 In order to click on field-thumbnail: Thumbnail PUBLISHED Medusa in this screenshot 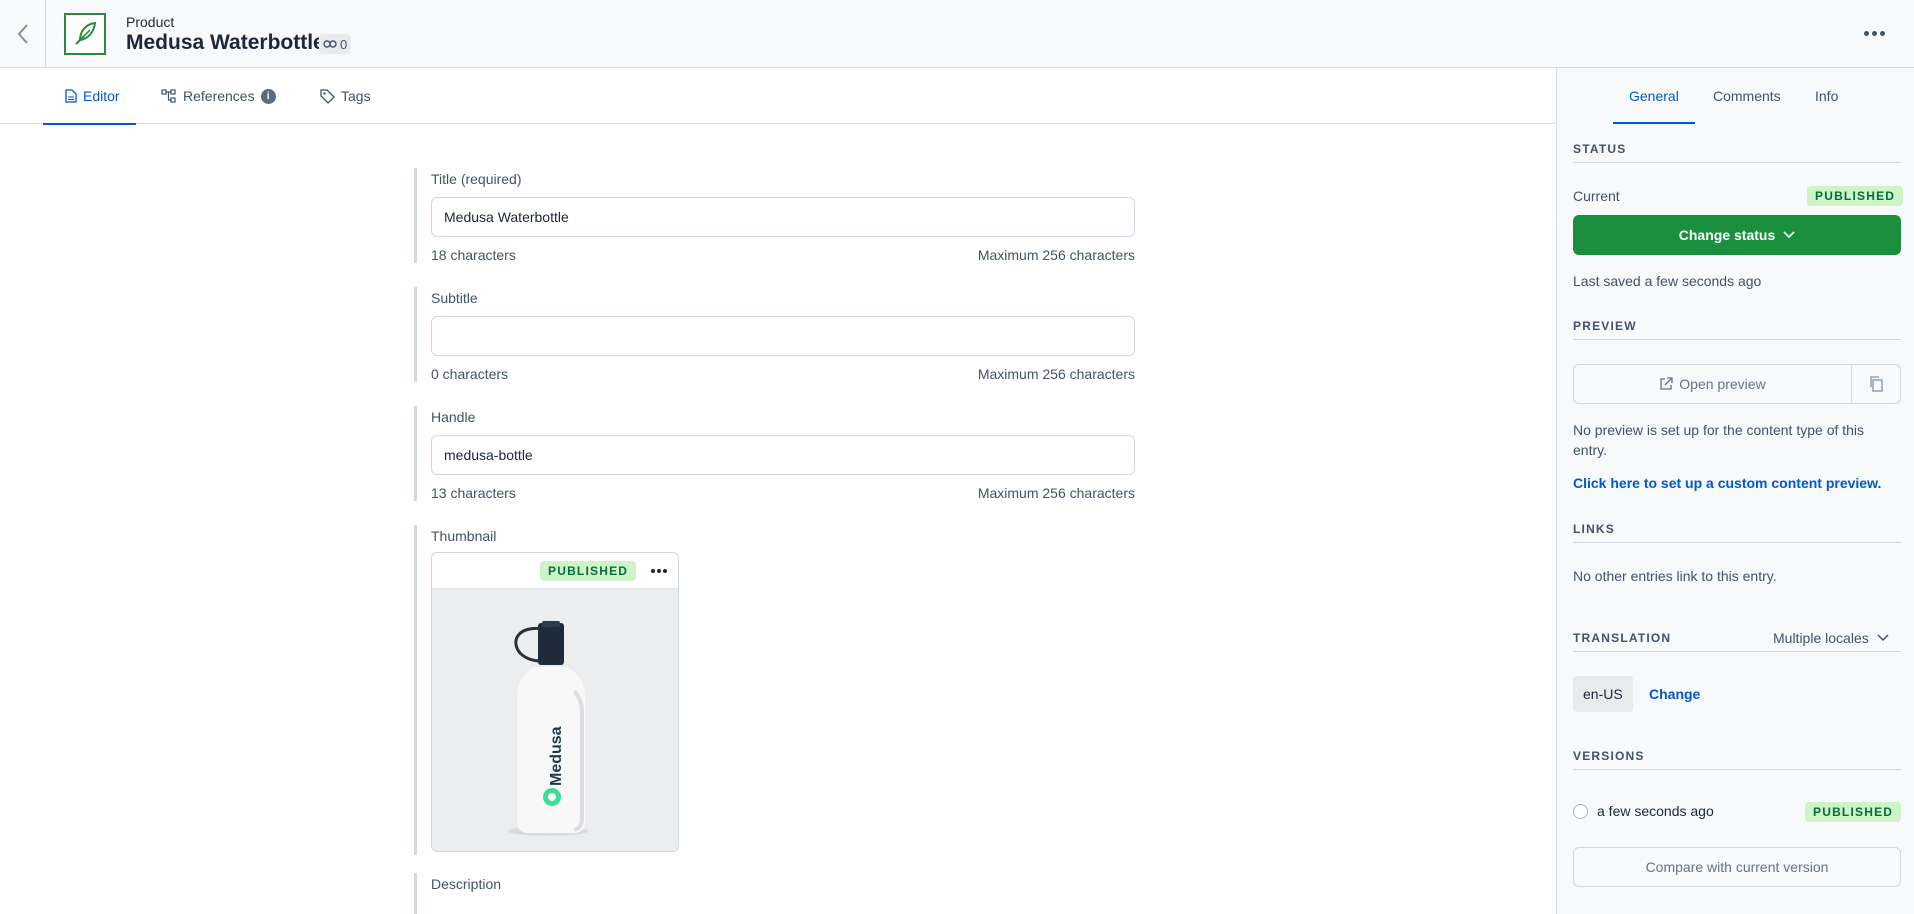, I will do `click(774, 690)`.